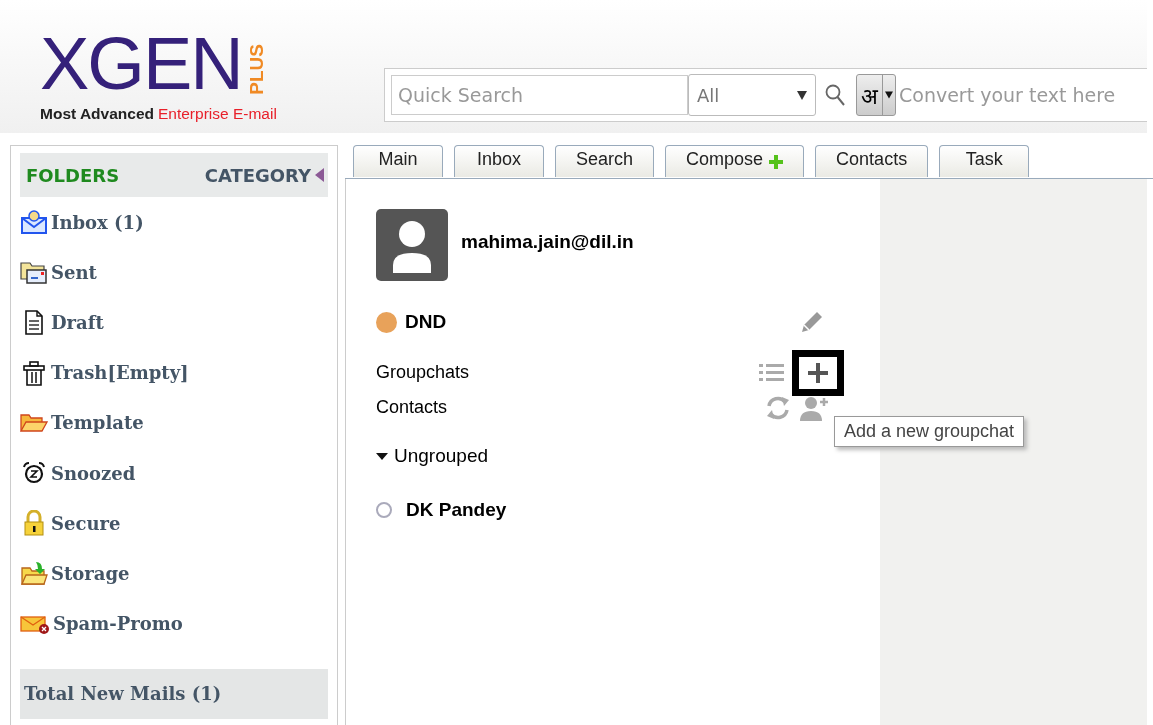 The height and width of the screenshot is (725, 1153). What do you see at coordinates (752, 95) in the screenshot?
I see `scope-dropdown: All` at bounding box center [752, 95].